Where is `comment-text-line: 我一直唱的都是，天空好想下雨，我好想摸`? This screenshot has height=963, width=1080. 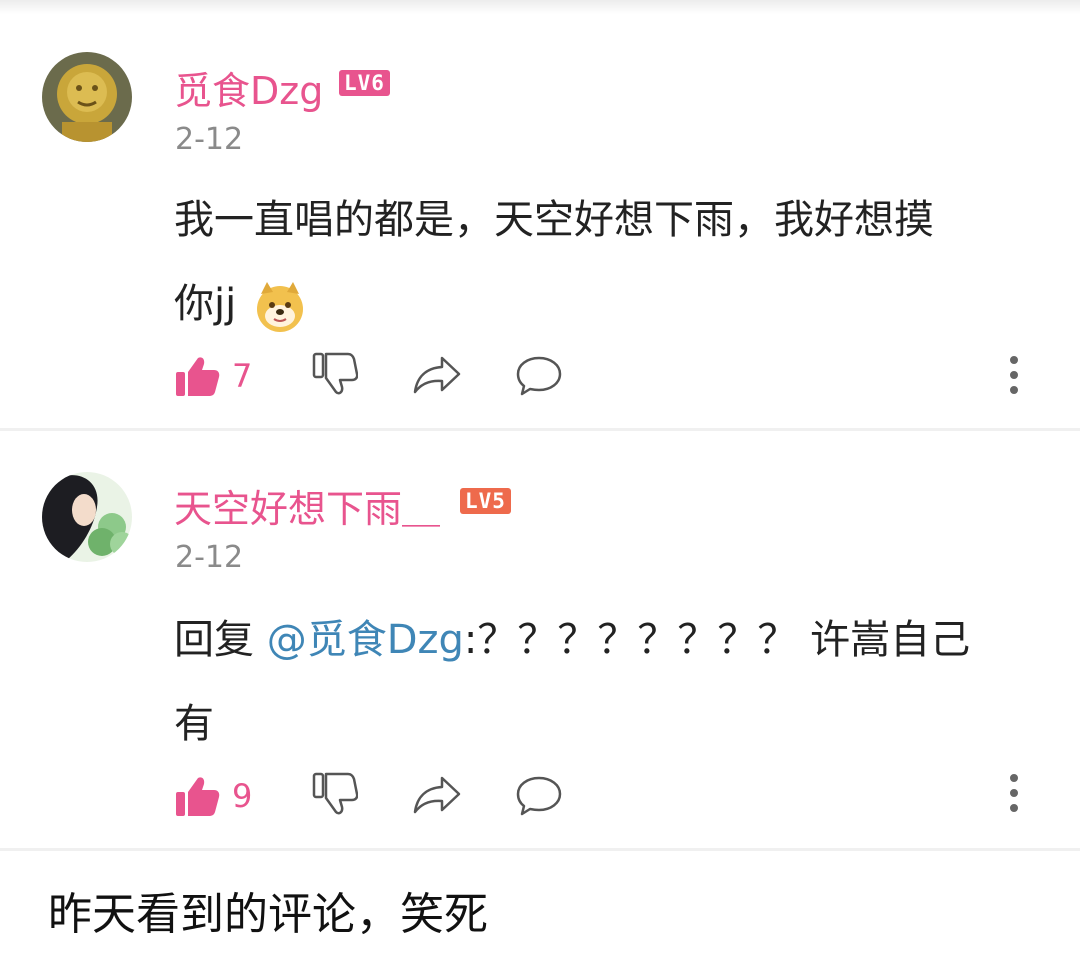 comment-text-line: 我一直唱的都是，天空好想下雨，我好想摸 is located at coordinates (554, 220).